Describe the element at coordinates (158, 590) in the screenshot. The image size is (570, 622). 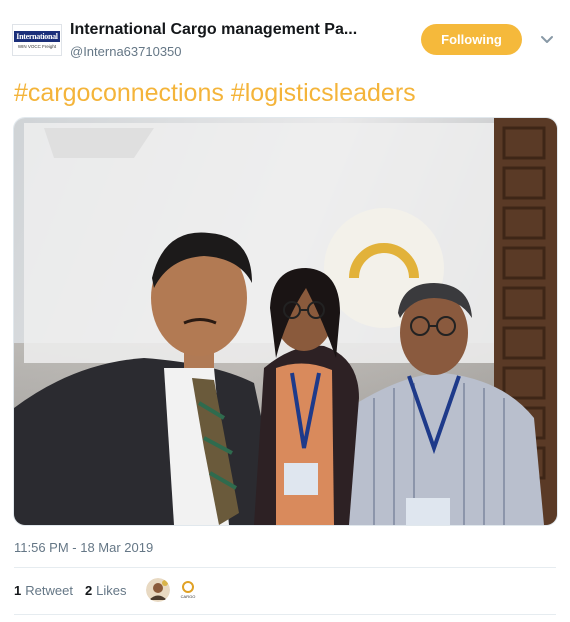
I see `liker-avatar` at that location.